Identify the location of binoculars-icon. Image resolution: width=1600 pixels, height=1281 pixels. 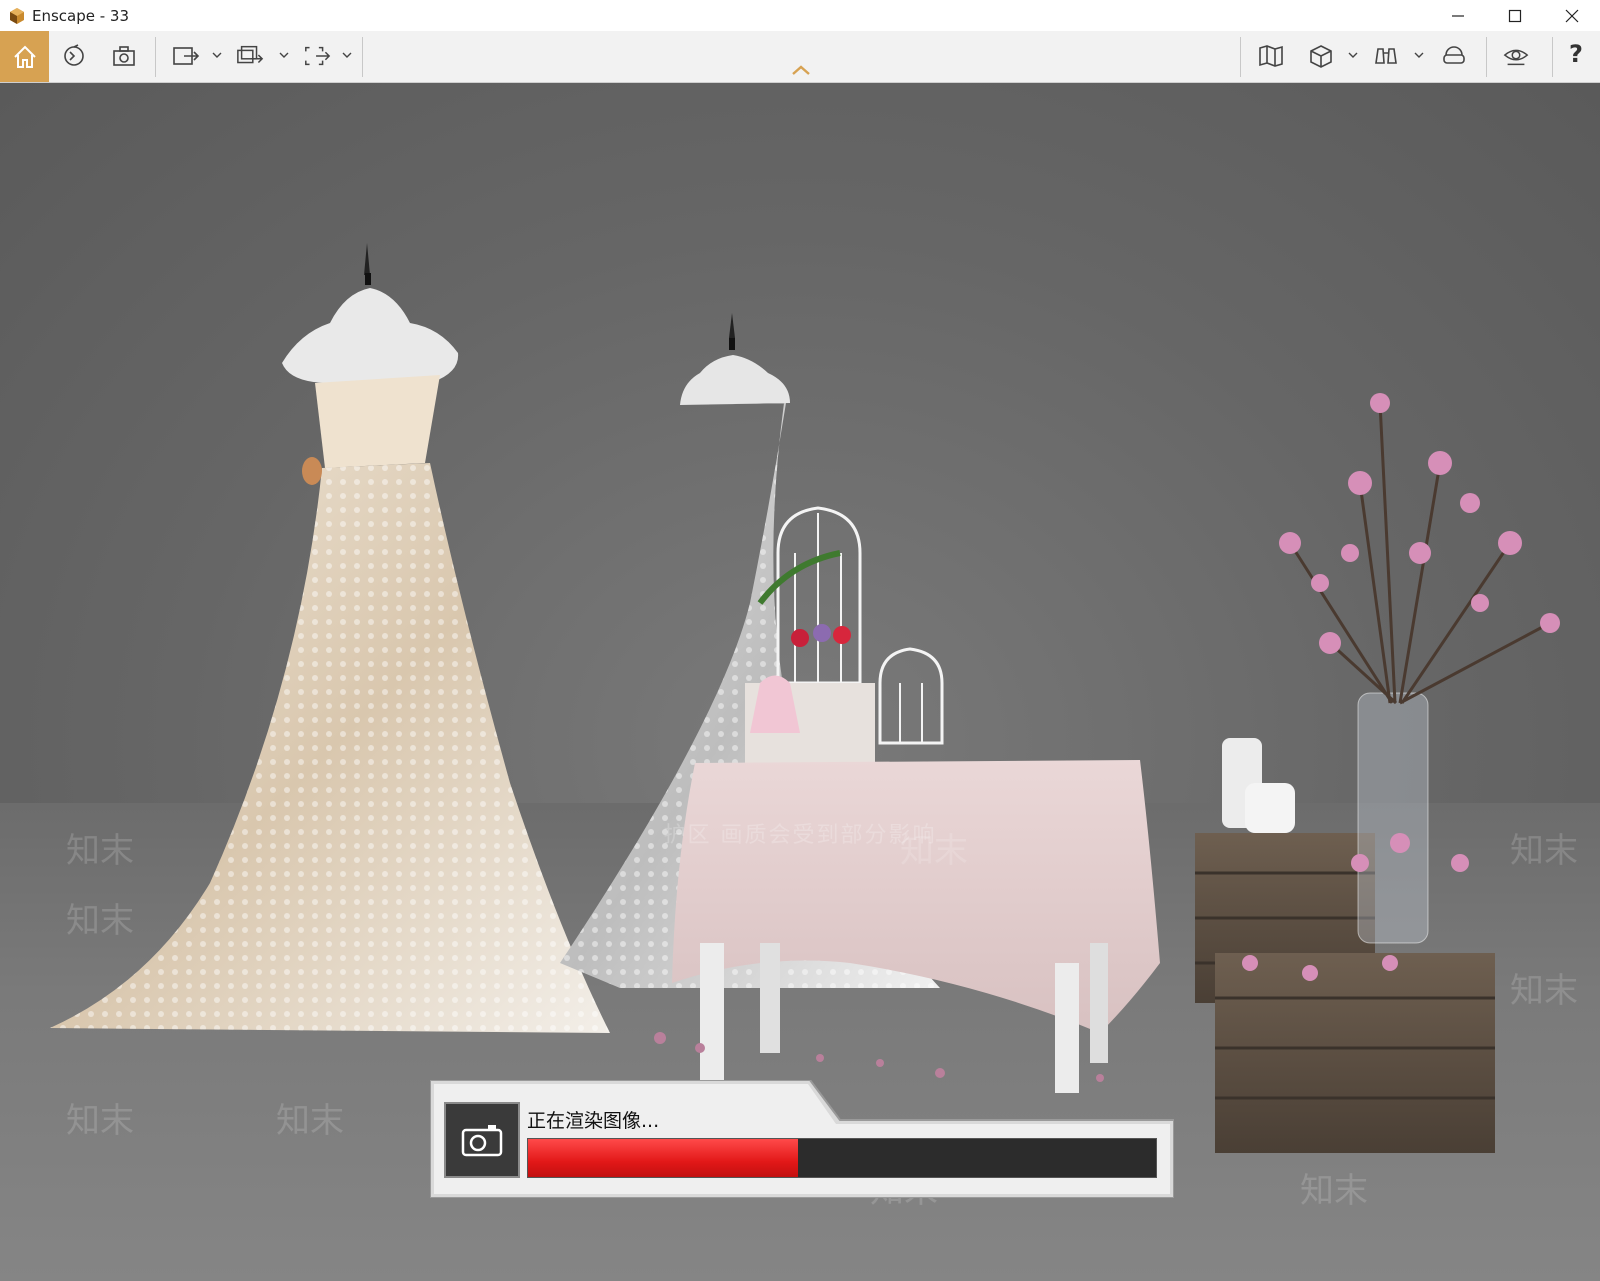
(1386, 56).